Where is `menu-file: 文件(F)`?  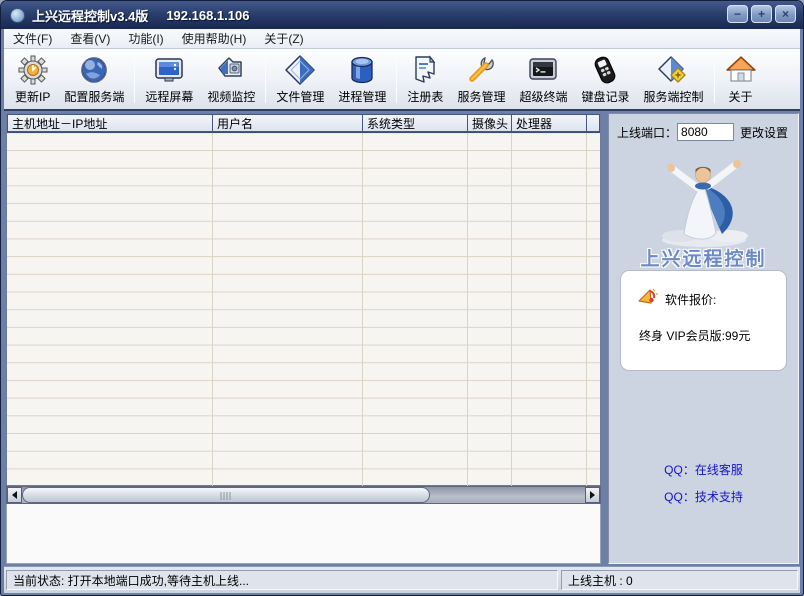 menu-file: 文件(F) is located at coordinates (32, 38).